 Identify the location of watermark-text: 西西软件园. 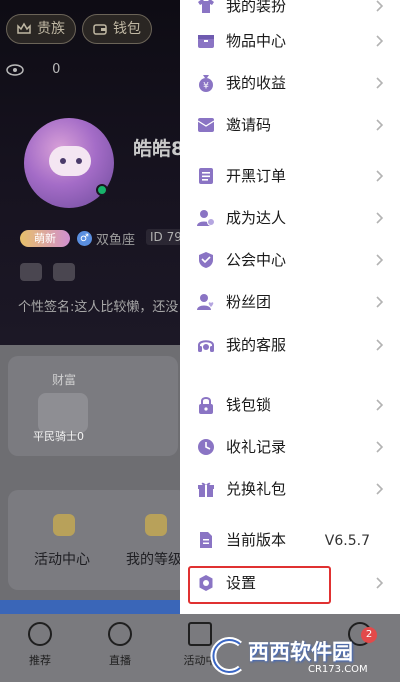
(300, 652).